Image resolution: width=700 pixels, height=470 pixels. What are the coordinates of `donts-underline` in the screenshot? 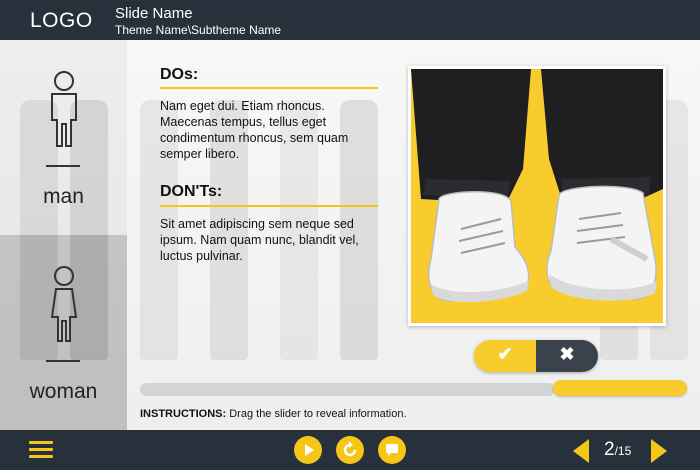 It's located at (269, 206).